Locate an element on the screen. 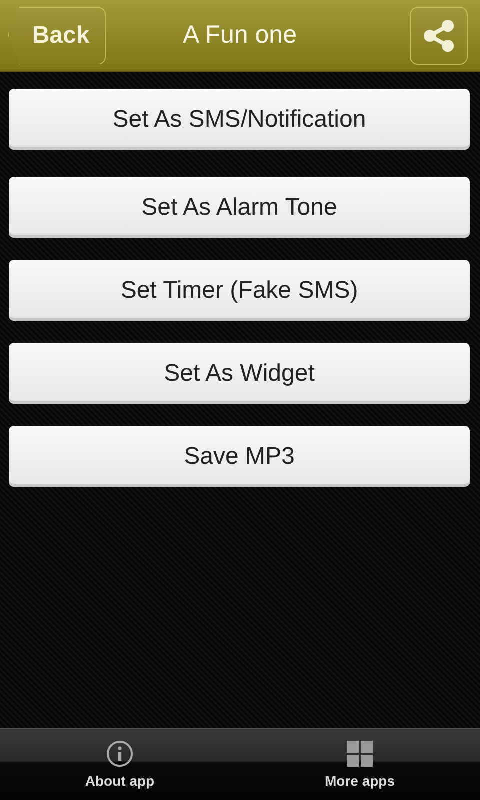  tab-bar-item: More apps is located at coordinates (360, 764).